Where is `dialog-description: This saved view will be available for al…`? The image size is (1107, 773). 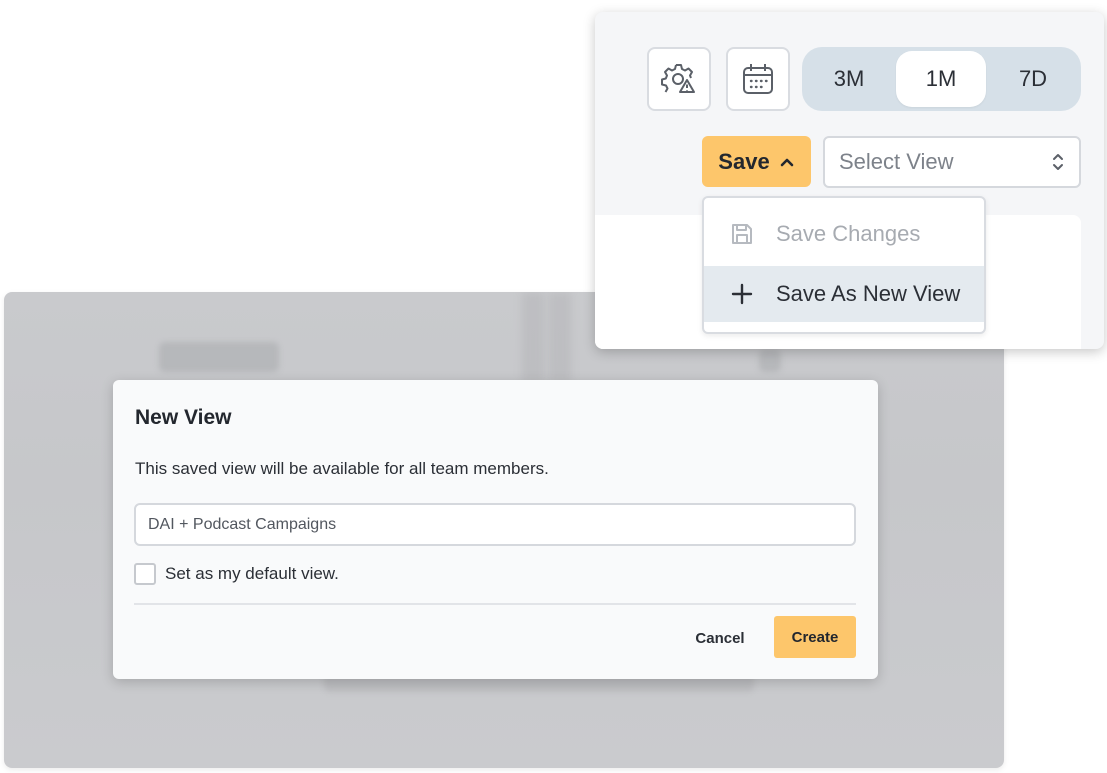 dialog-description: This saved view will be available for al… is located at coordinates (342, 468).